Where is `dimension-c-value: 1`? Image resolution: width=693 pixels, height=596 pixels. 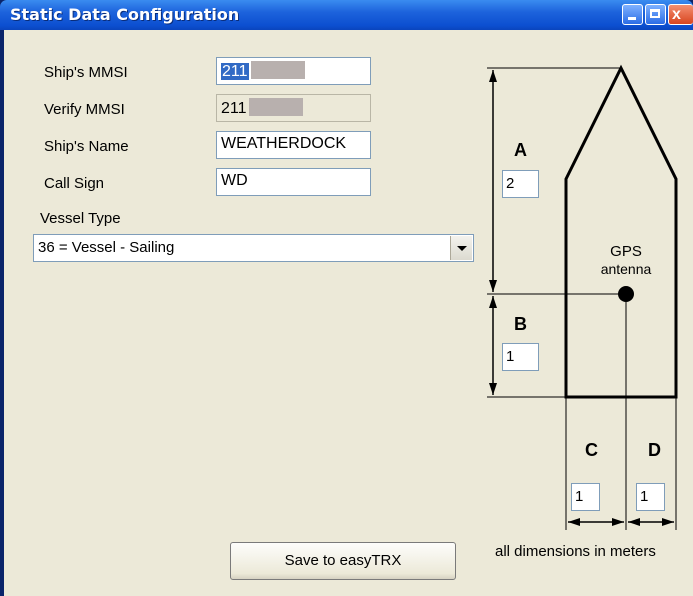
dimension-c-value: 1 is located at coordinates (579, 496).